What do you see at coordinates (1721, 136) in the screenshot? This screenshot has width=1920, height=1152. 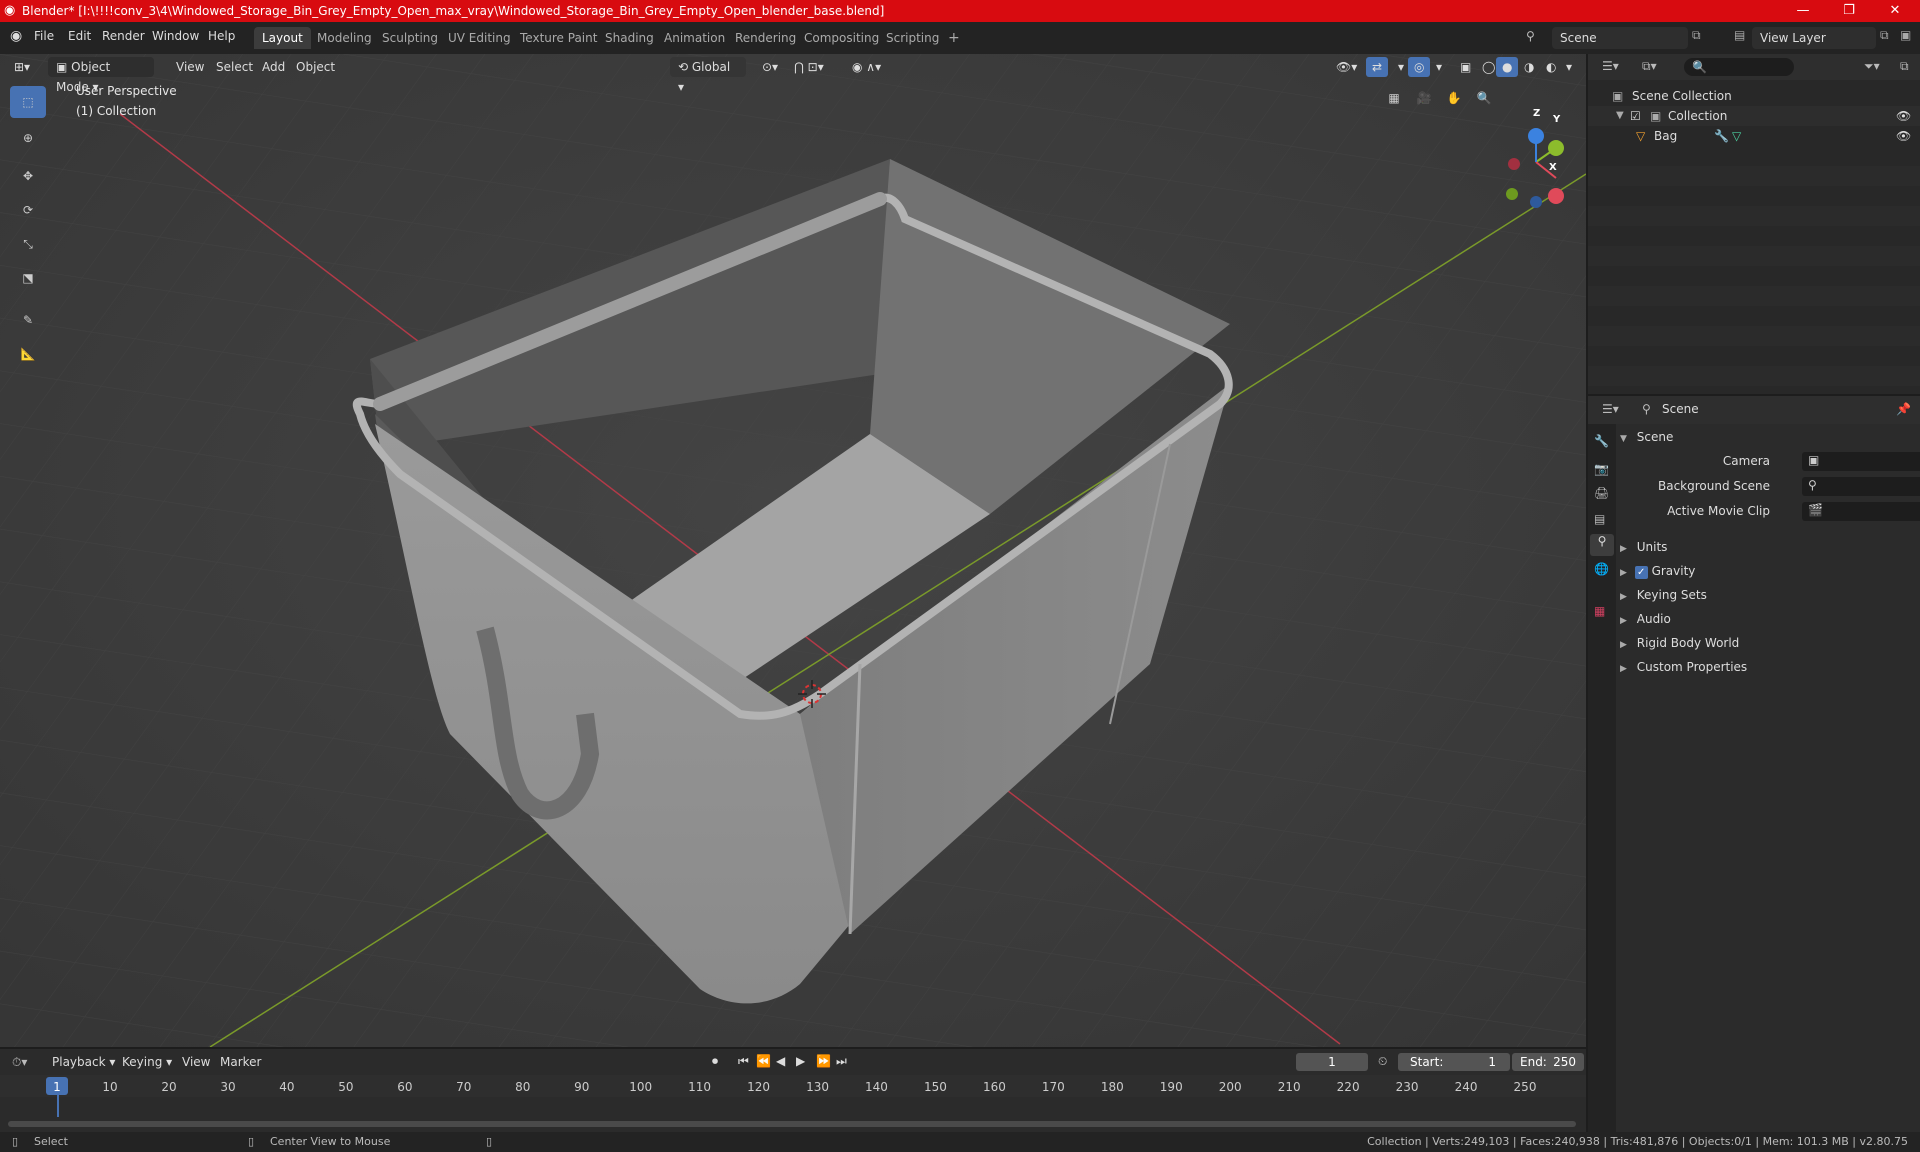 I see `modifier-icon: 🔧` at bounding box center [1721, 136].